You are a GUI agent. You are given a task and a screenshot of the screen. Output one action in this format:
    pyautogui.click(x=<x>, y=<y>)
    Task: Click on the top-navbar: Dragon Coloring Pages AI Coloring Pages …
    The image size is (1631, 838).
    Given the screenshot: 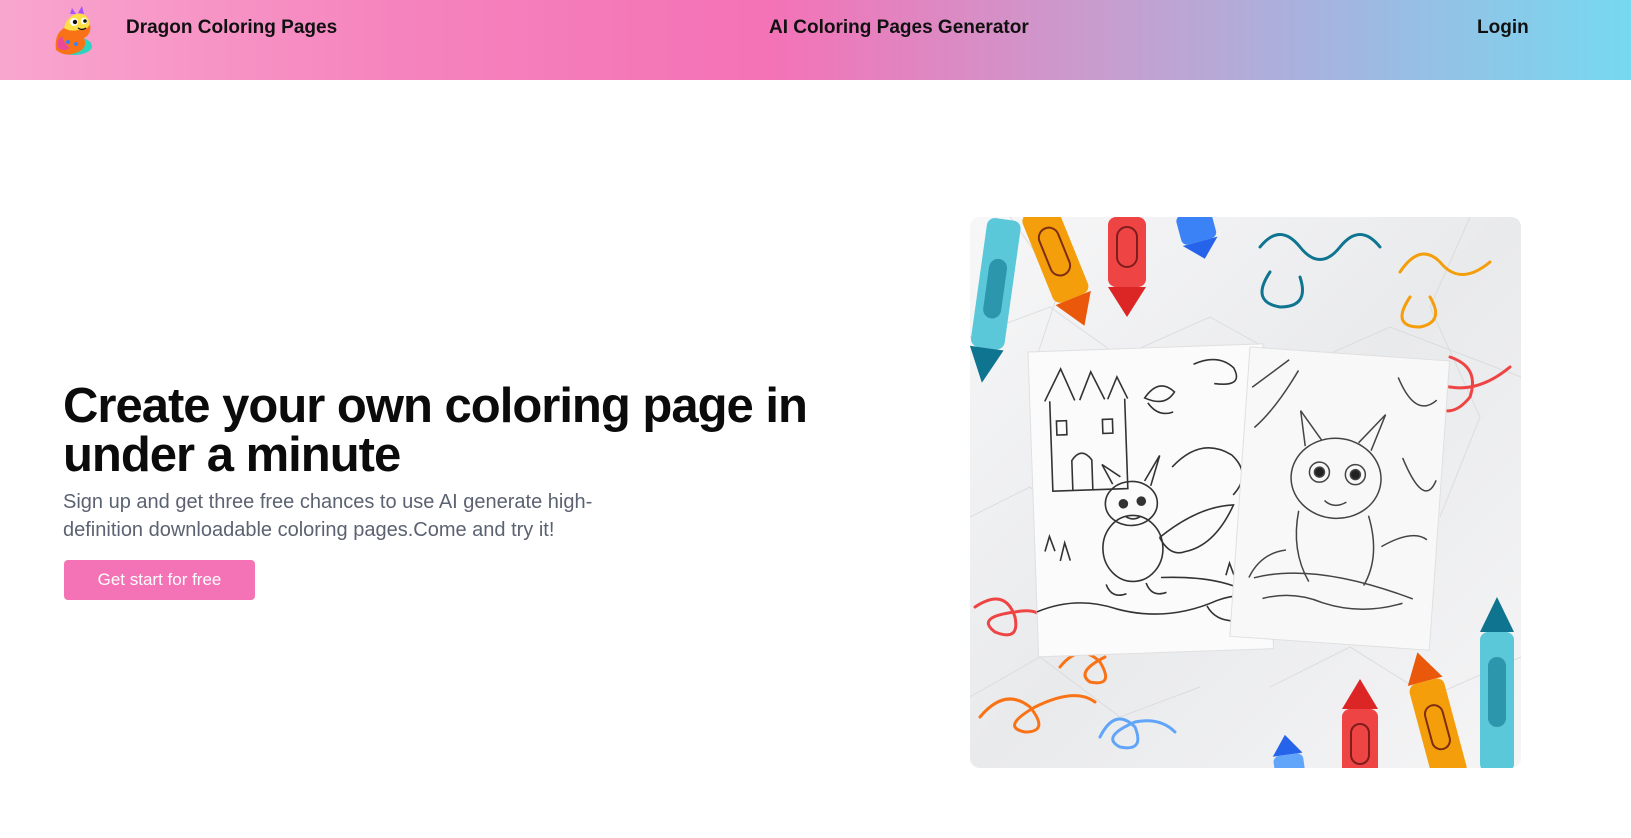 What is the action you would take?
    pyautogui.click(x=815, y=40)
    